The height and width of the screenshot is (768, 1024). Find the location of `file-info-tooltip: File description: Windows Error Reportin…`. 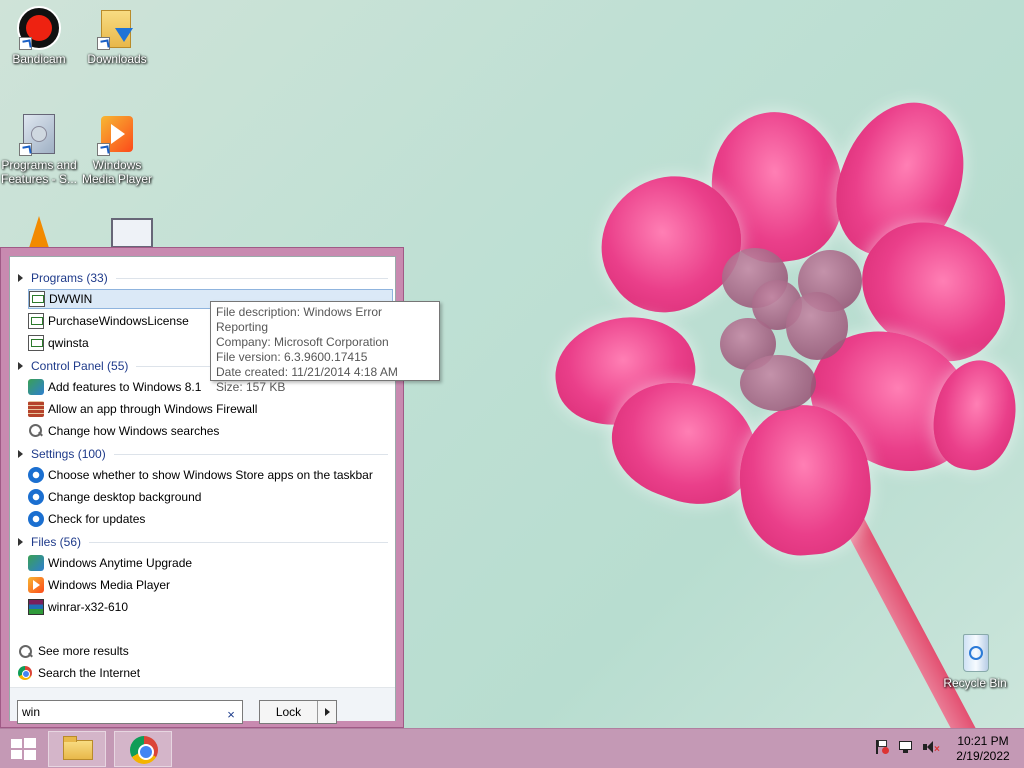

file-info-tooltip: File description: Windows Error Reportin… is located at coordinates (325, 347).